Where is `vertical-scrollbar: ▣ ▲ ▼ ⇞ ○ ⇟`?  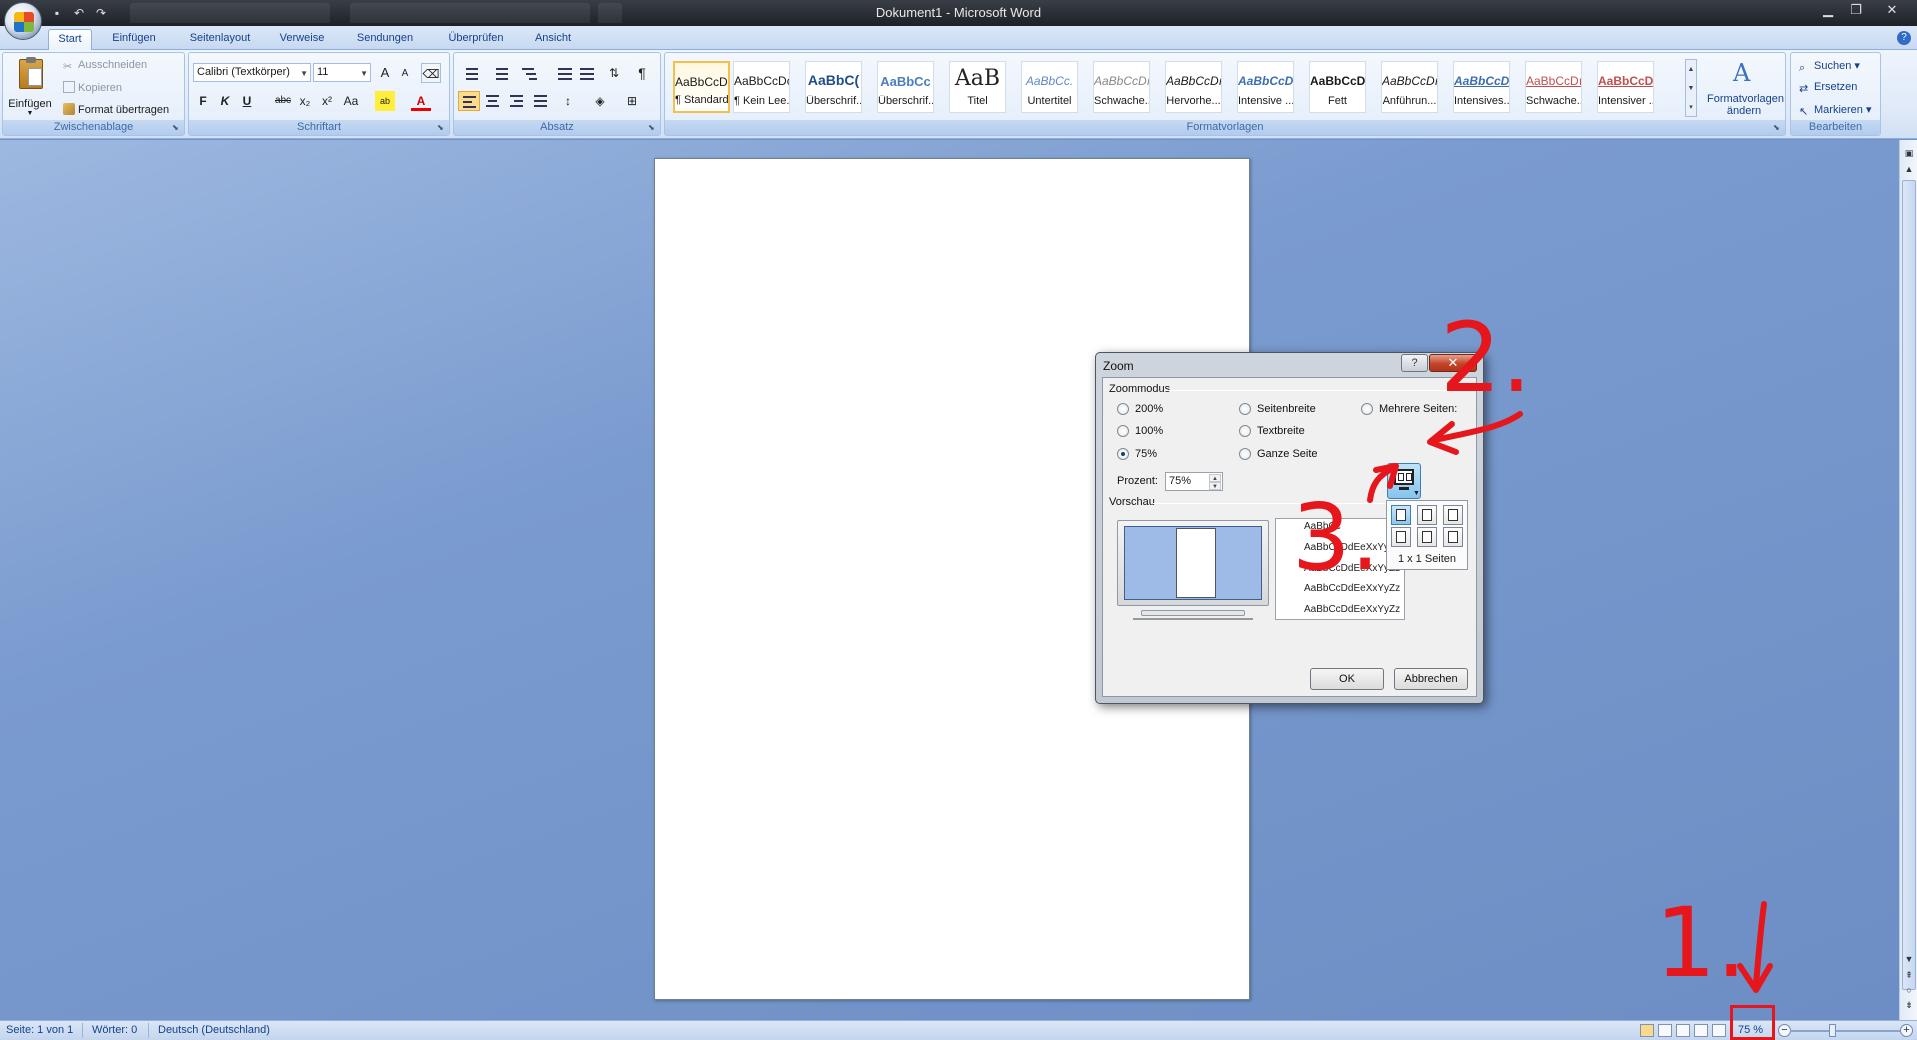 vertical-scrollbar: ▣ ▲ ▼ ⇞ ○ ⇟ is located at coordinates (1908, 580).